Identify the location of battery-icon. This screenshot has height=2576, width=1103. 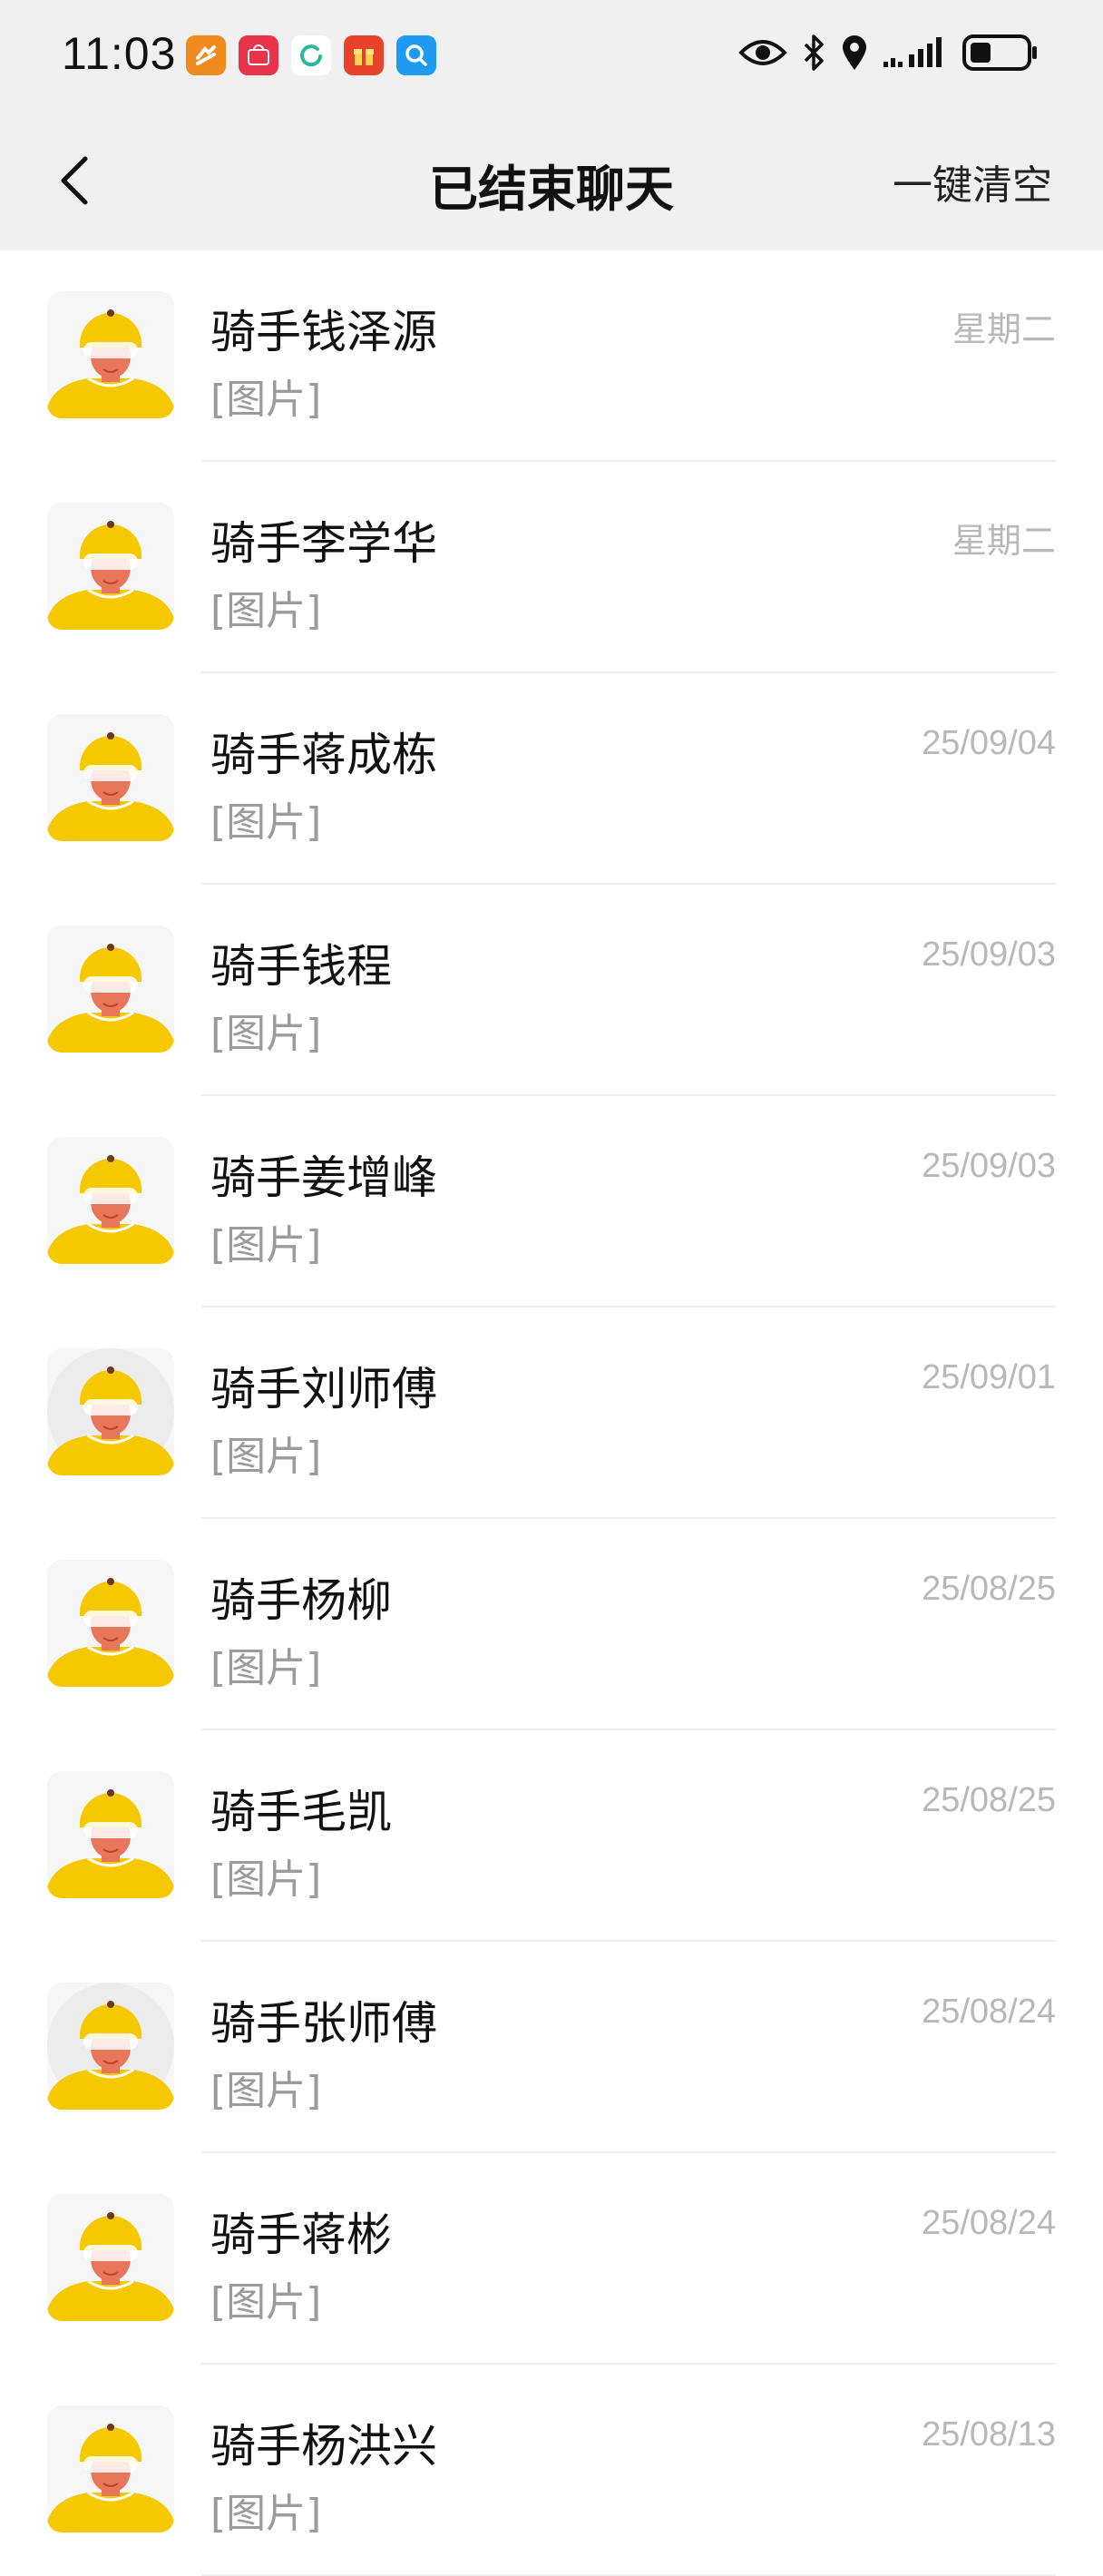
(999, 52).